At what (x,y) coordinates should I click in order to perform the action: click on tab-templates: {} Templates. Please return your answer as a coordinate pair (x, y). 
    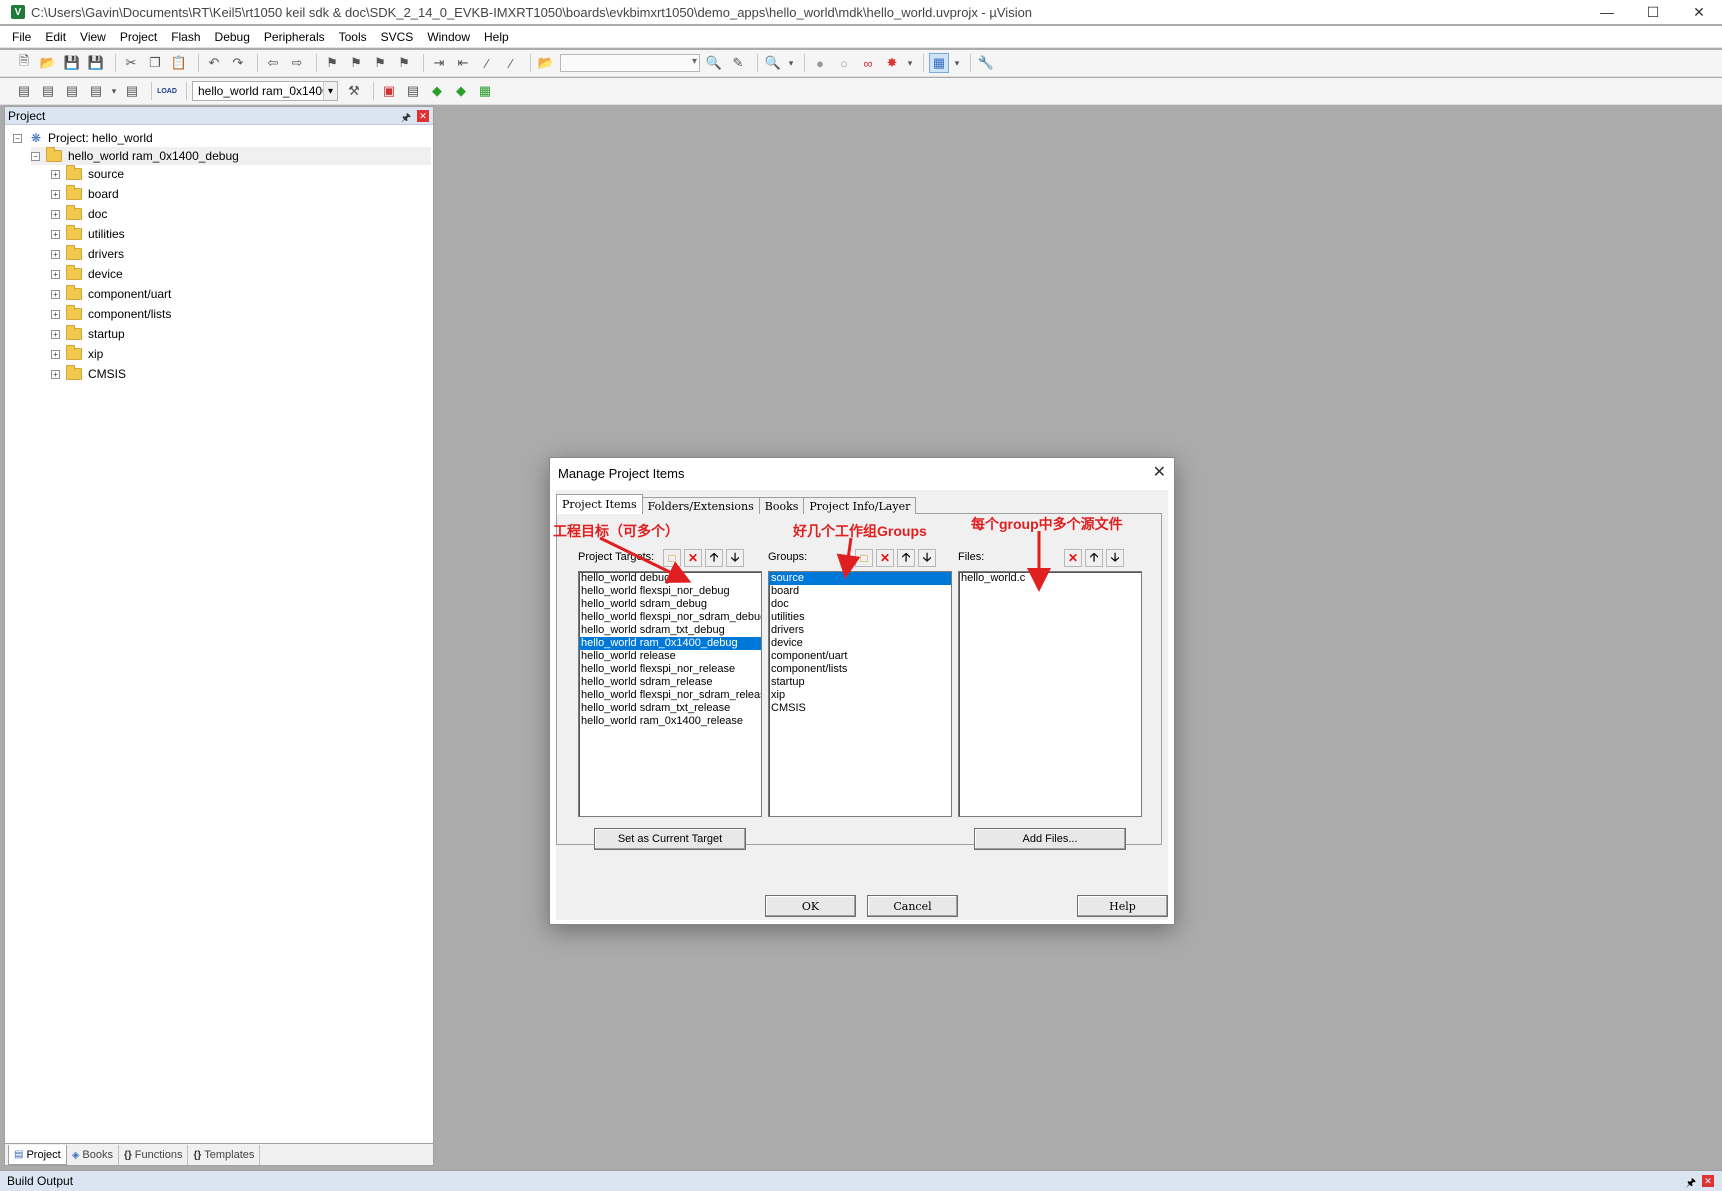
    Looking at the image, I should click on (224, 1155).